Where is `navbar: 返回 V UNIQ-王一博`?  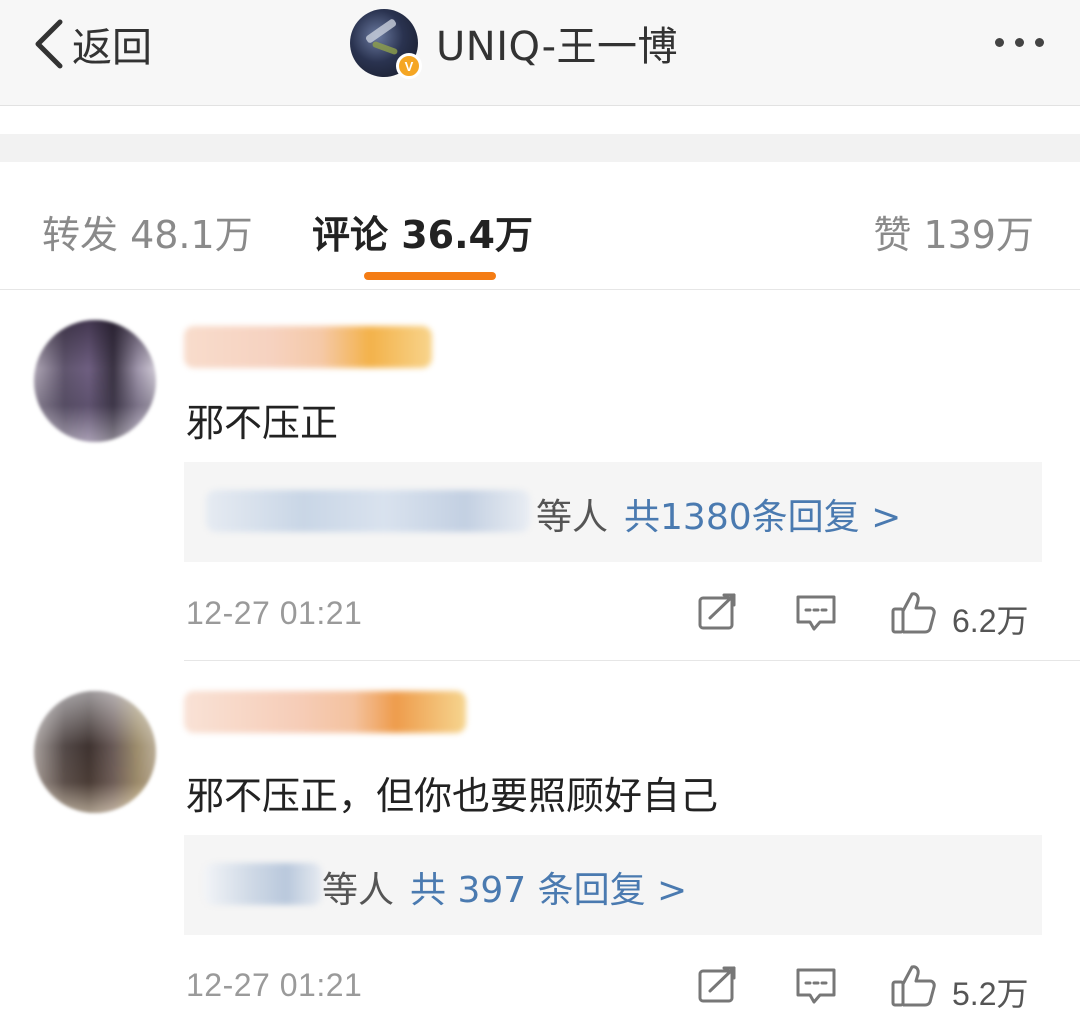 navbar: 返回 V UNIQ-王一博 is located at coordinates (540, 53).